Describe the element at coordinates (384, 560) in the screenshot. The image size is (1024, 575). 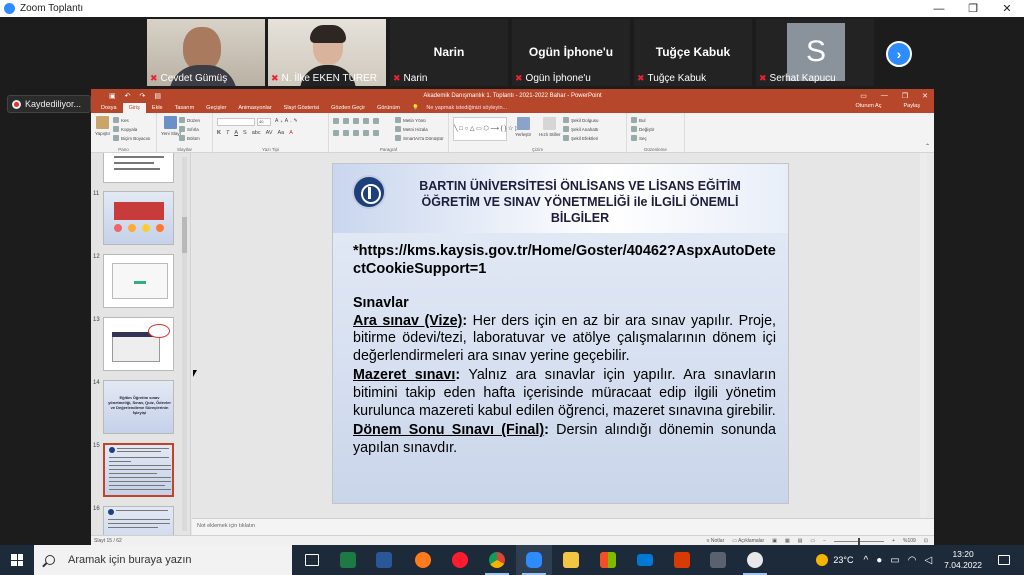
I see `taskbar-app-word` at that location.